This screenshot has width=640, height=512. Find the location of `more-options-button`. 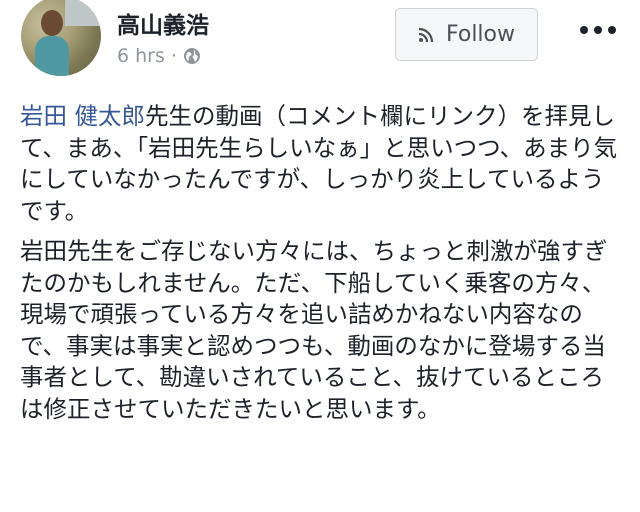

more-options-button is located at coordinates (598, 30).